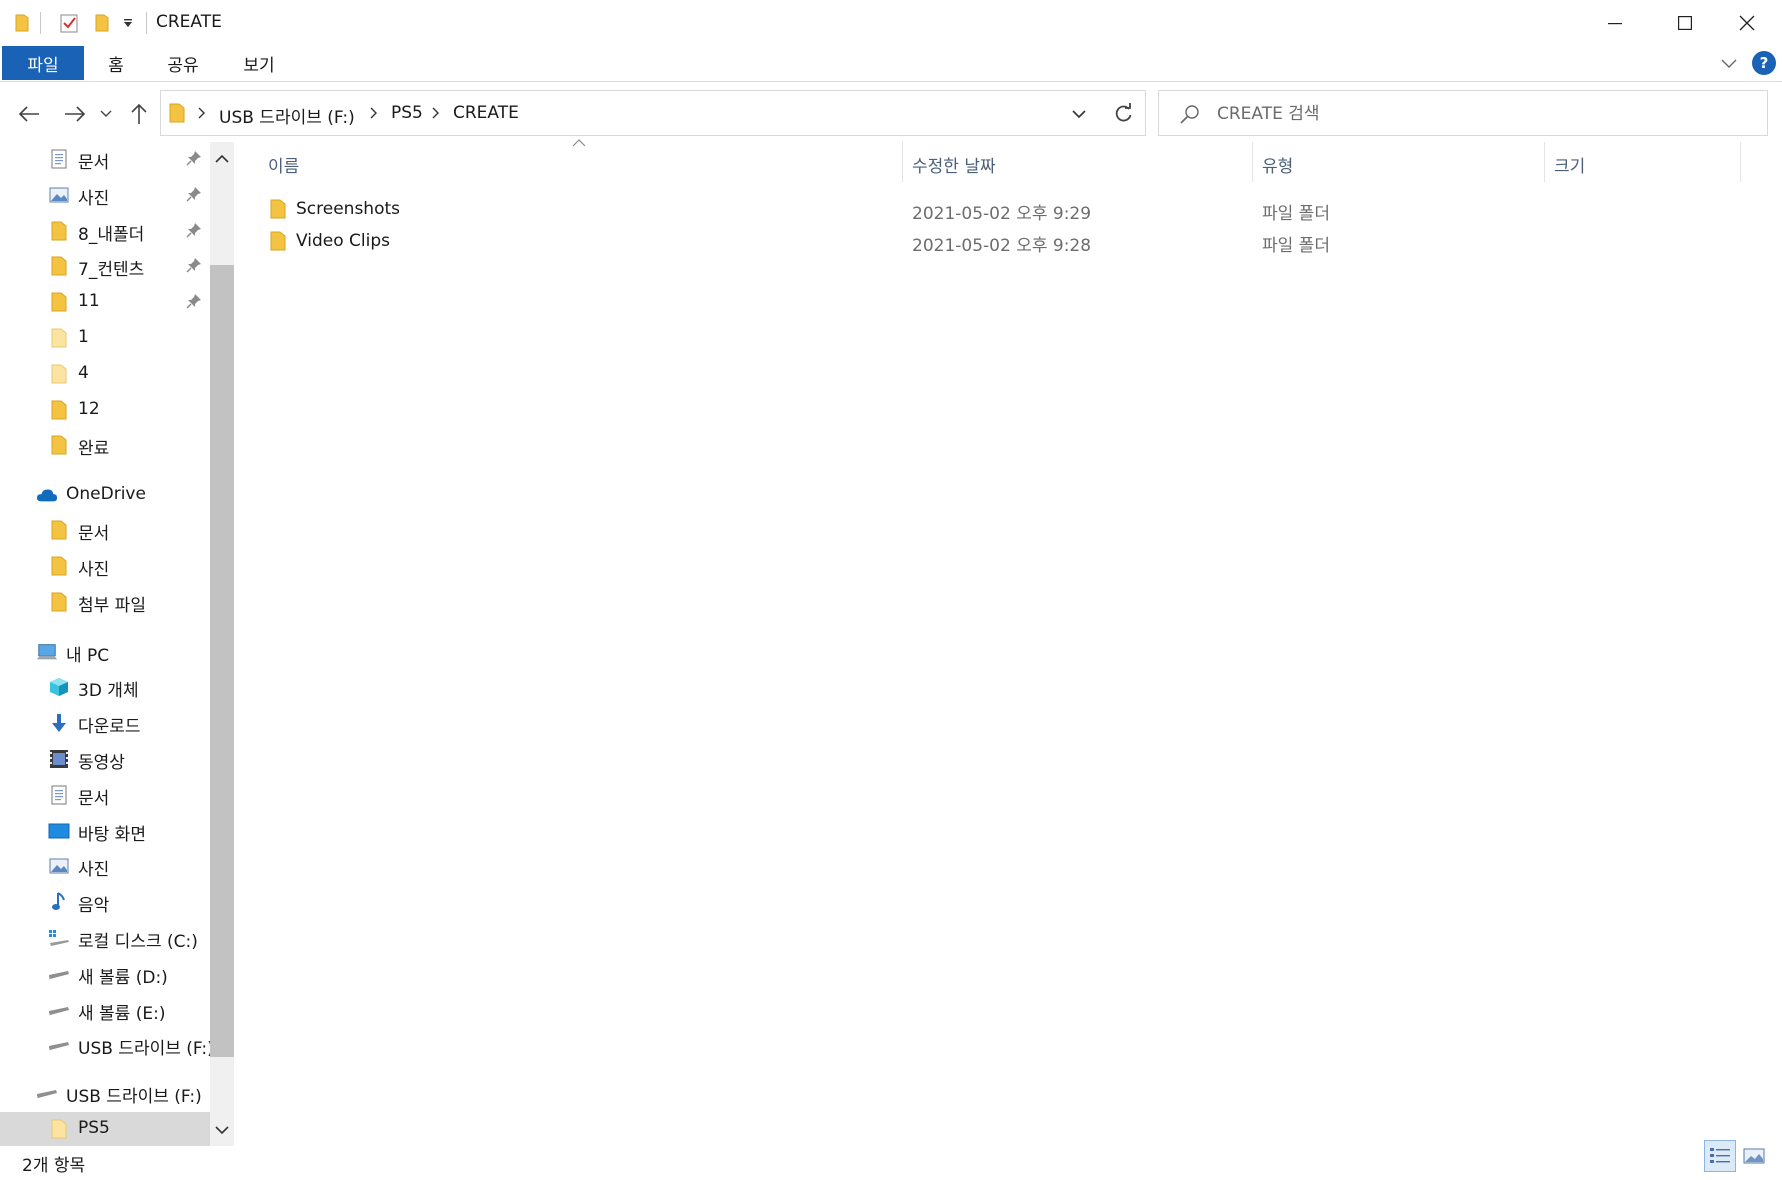 The height and width of the screenshot is (1180, 1782). I want to click on nav-item-label: USB 드라이브 (F:), so click(146, 1049).